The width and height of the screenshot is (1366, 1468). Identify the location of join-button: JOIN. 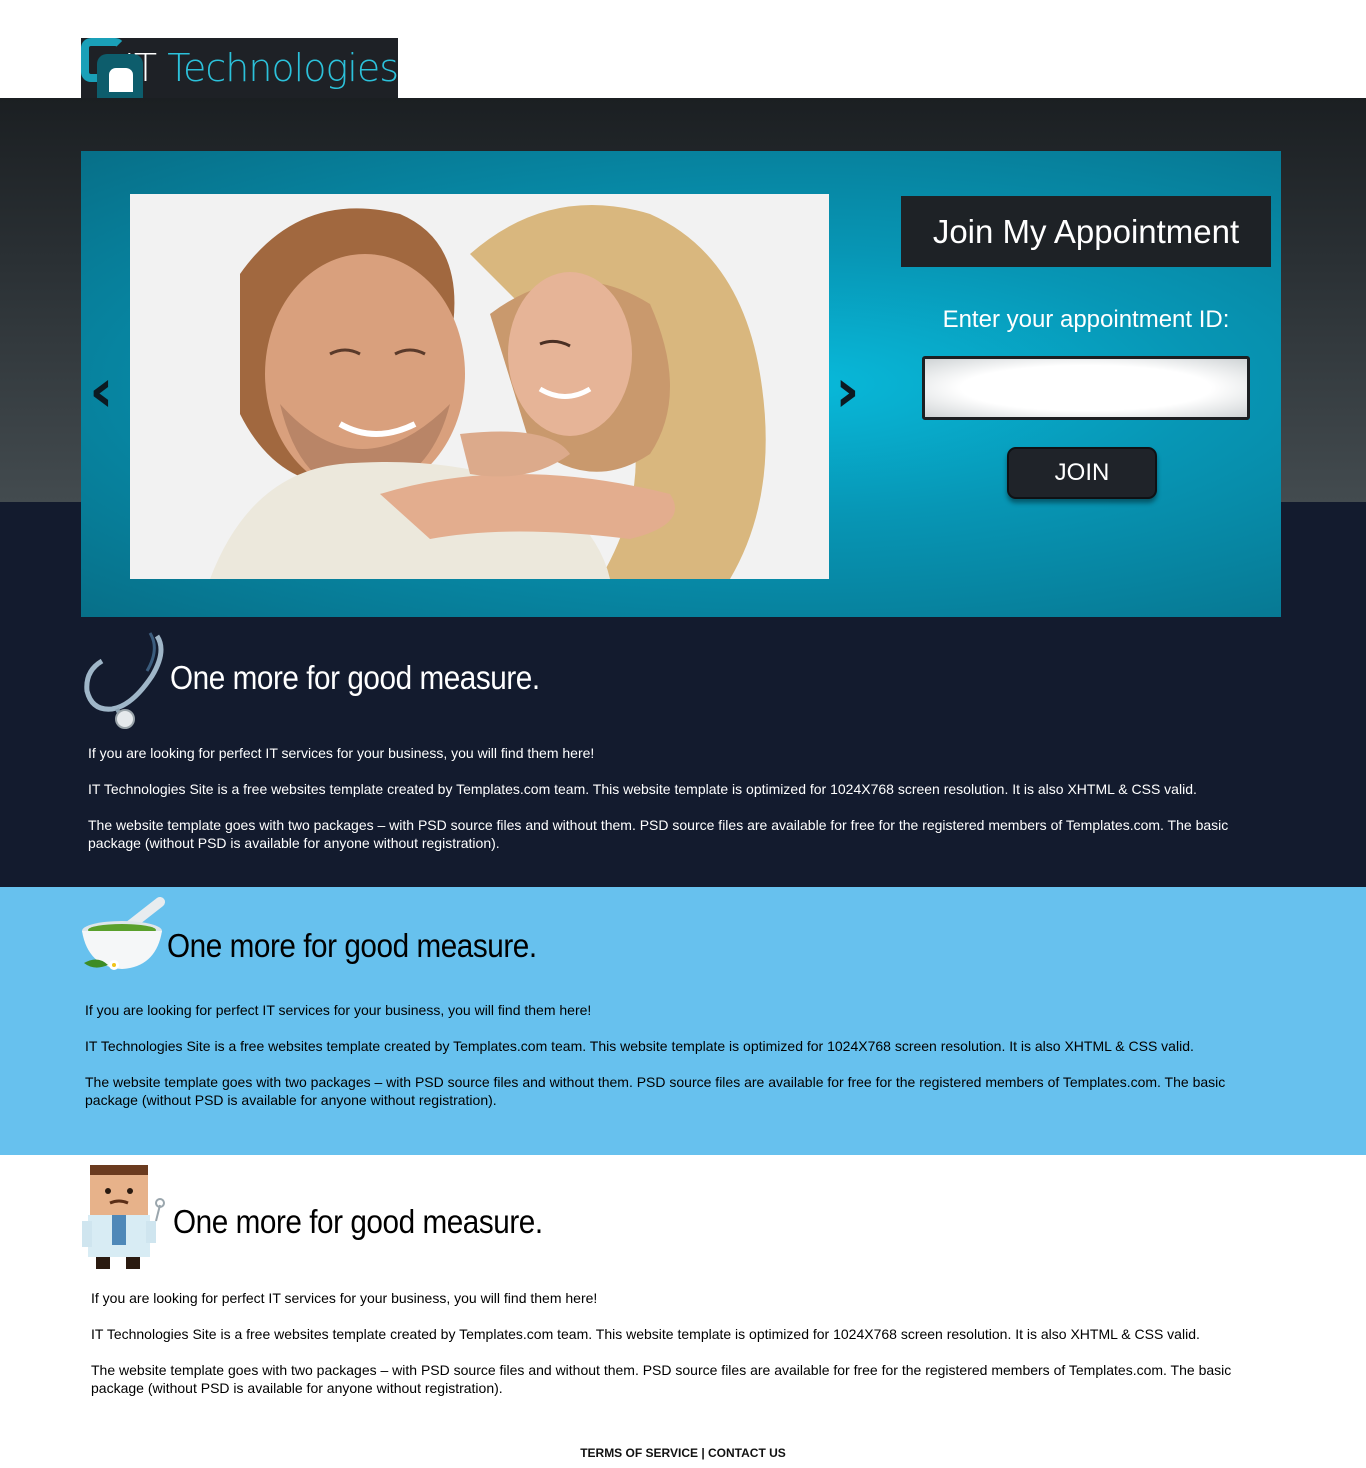
(1082, 473).